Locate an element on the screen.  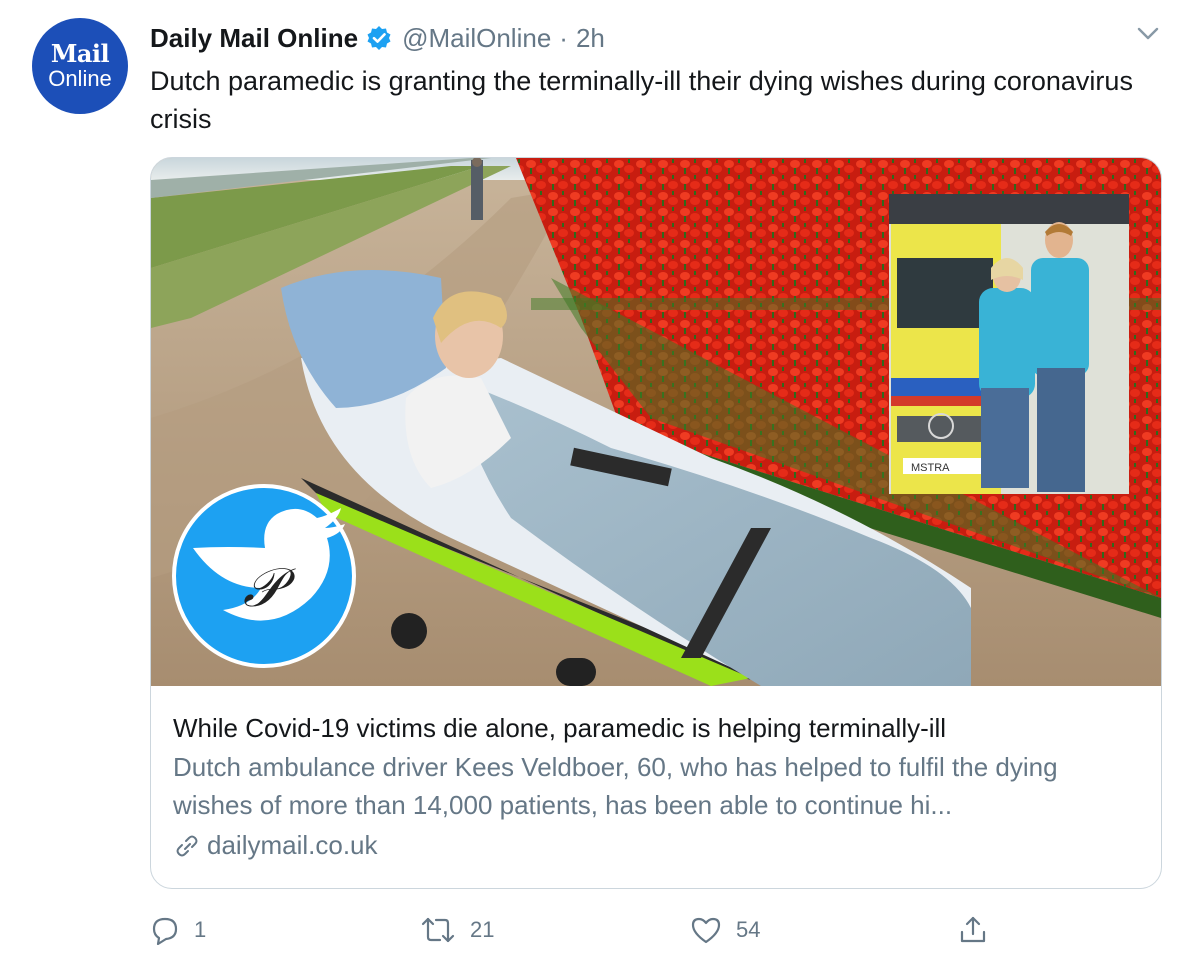
card-domain: dailymail.co.uk is located at coordinates (658, 845).